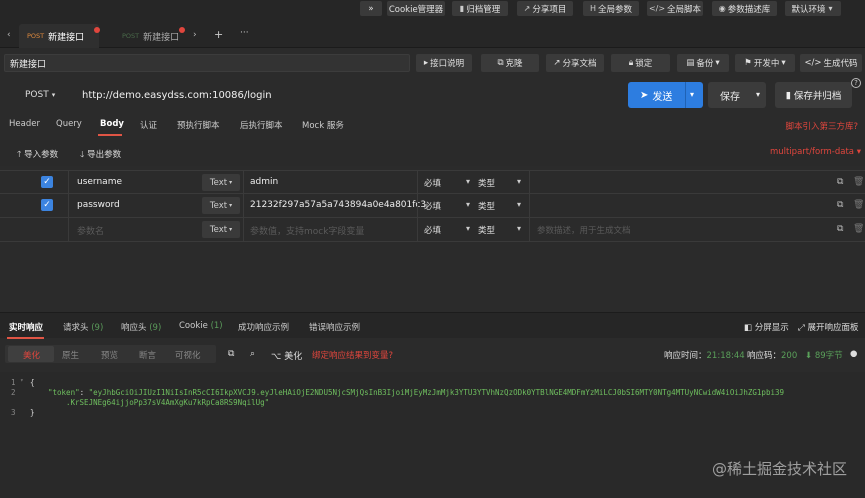  Describe the element at coordinates (25, 338) in the screenshot. I see `active-tab-indicator` at that location.